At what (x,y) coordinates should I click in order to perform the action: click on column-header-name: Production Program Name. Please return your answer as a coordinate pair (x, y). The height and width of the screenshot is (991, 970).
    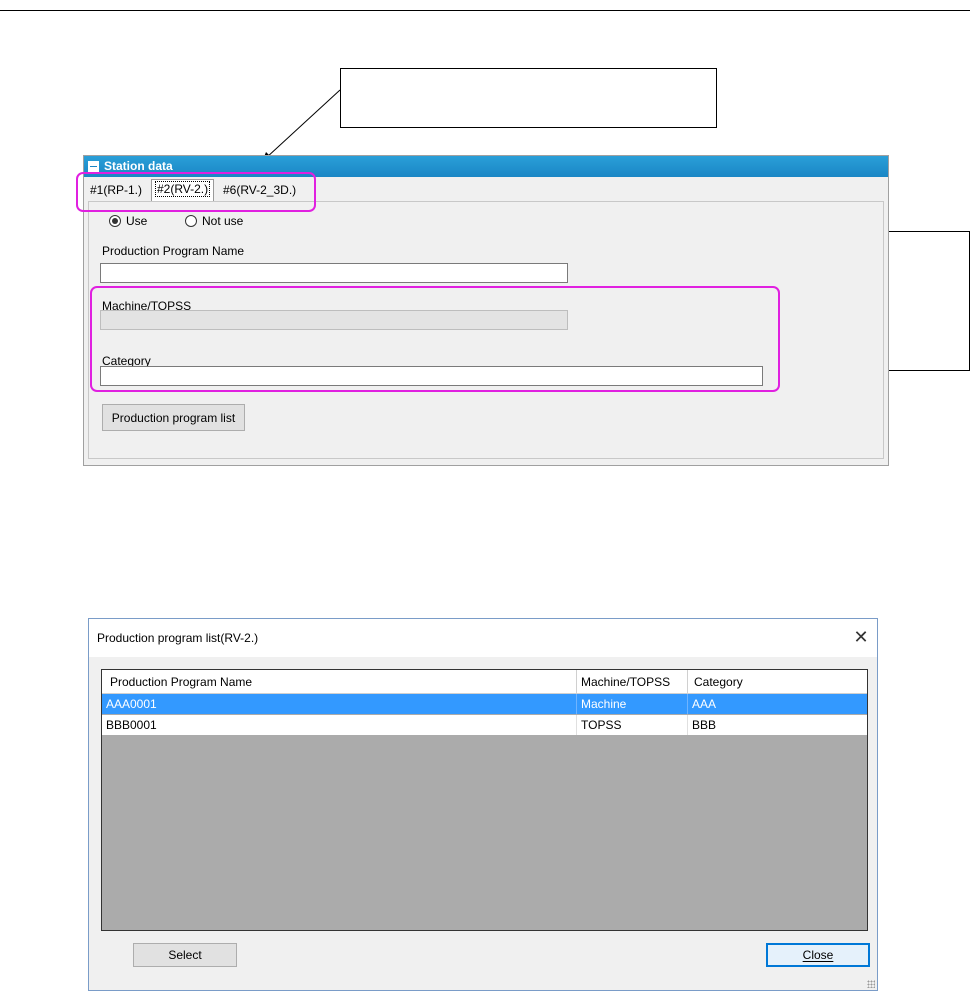
    Looking at the image, I should click on (339, 681).